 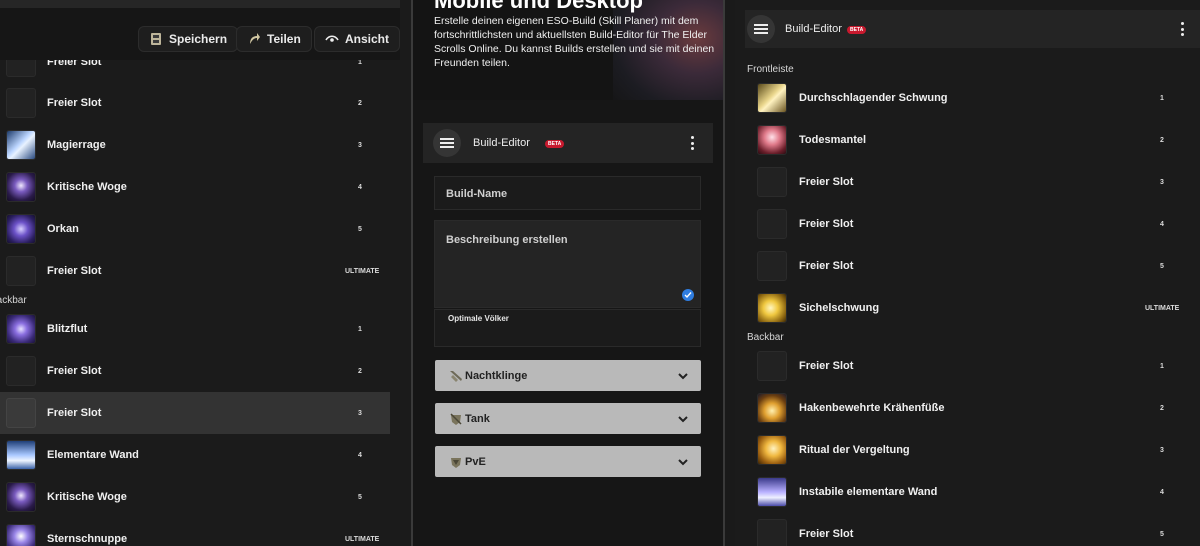 What do you see at coordinates (765, 337) in the screenshot?
I see `backbar-label: Backbar` at bounding box center [765, 337].